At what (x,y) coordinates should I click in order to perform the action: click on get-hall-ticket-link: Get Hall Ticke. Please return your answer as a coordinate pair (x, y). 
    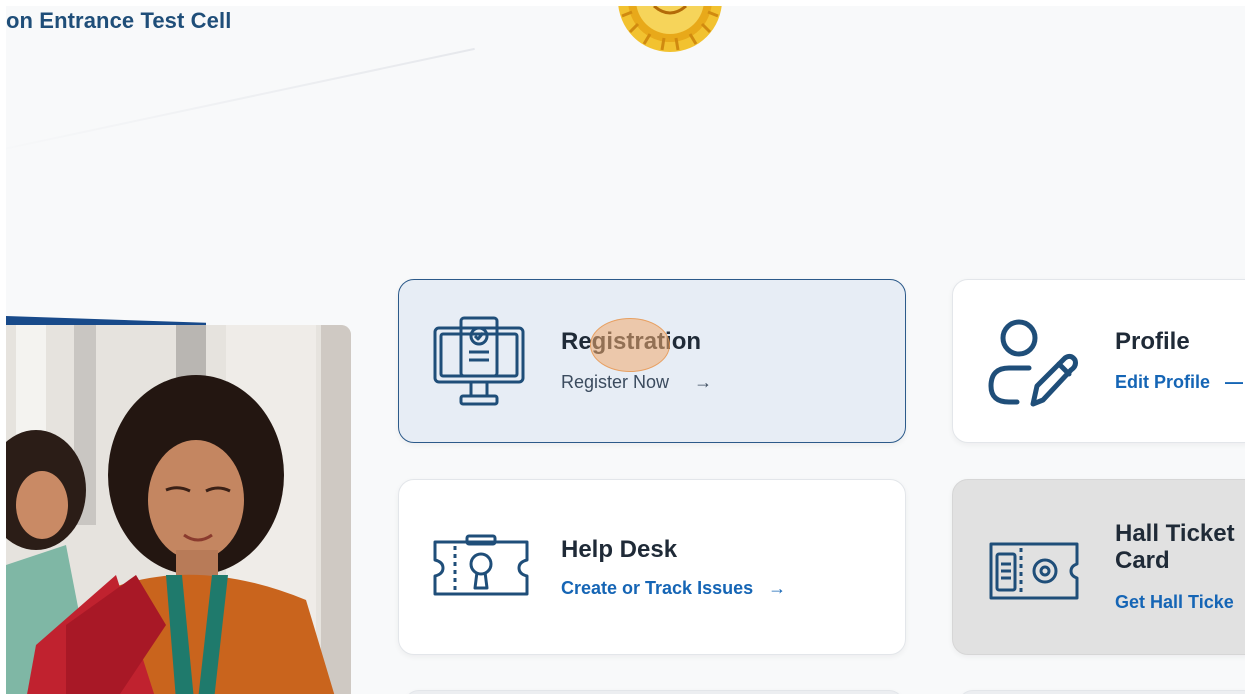
    Looking at the image, I should click on (1174, 602).